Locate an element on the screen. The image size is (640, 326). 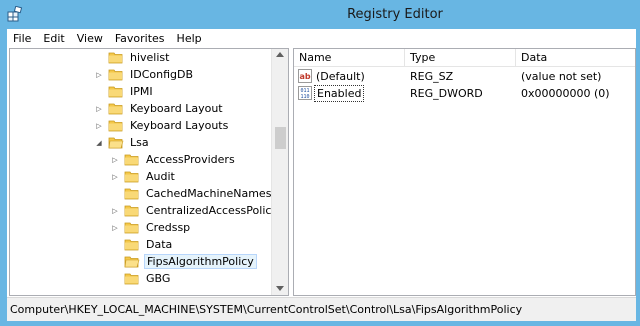
tree-item-cachedmachinenames: CachedMachineNames is located at coordinates (191, 193).